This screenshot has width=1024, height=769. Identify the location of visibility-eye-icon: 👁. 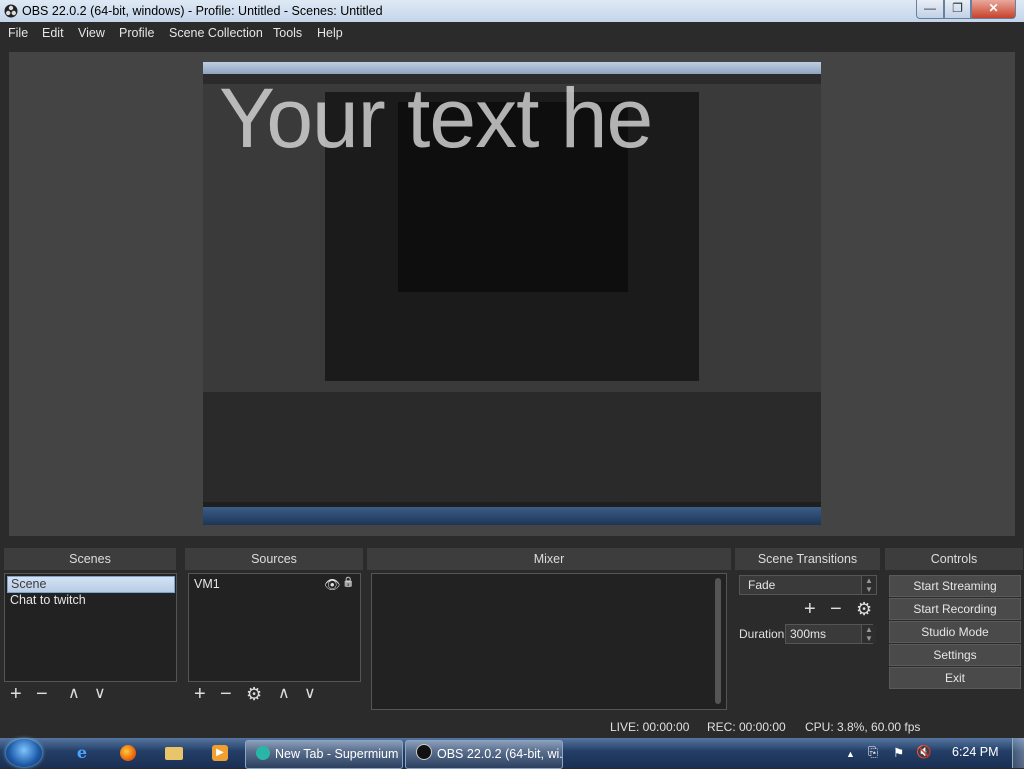
(332, 585).